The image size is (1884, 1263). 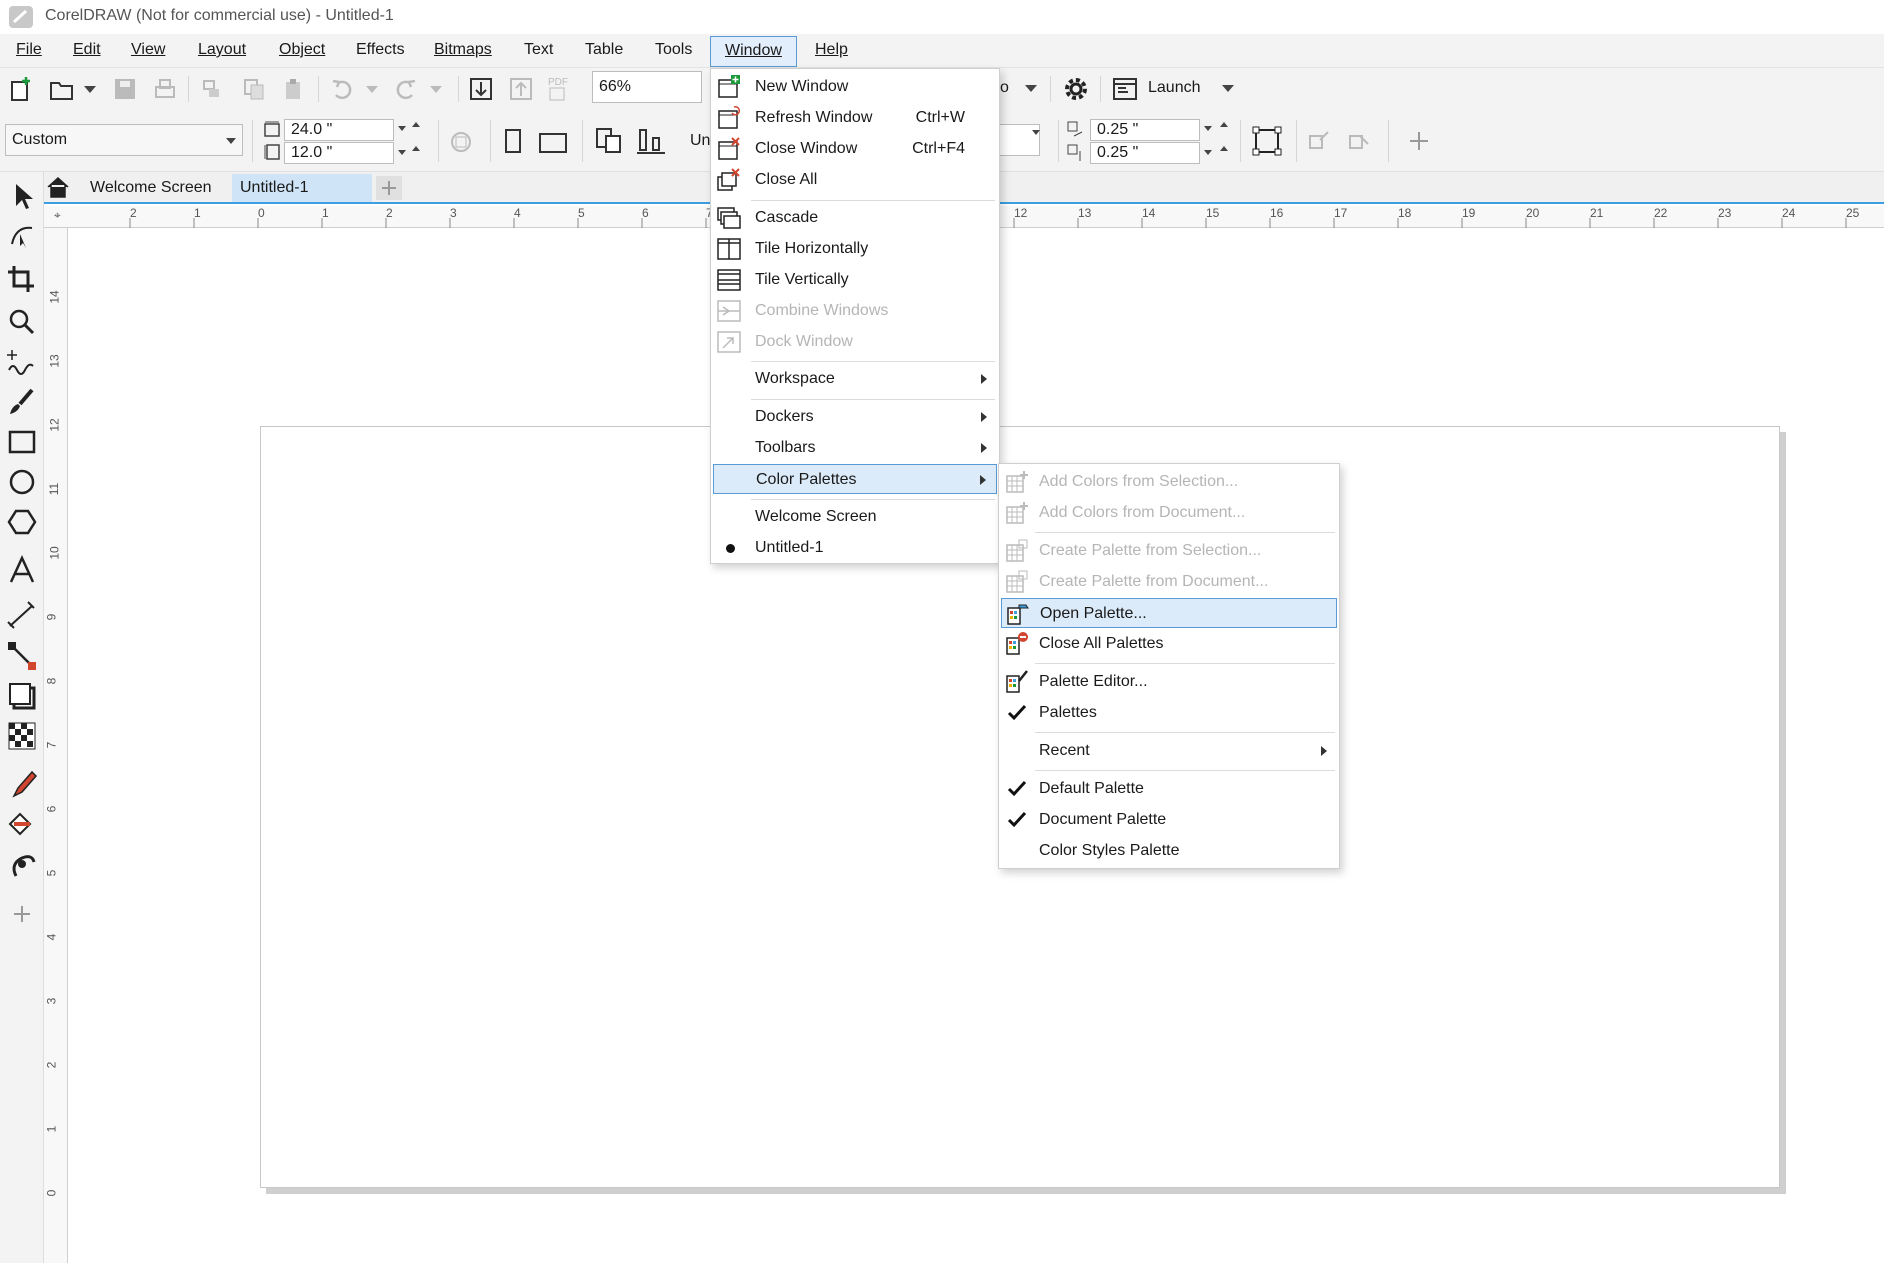 I want to click on paste-icon, so click(x=294, y=89).